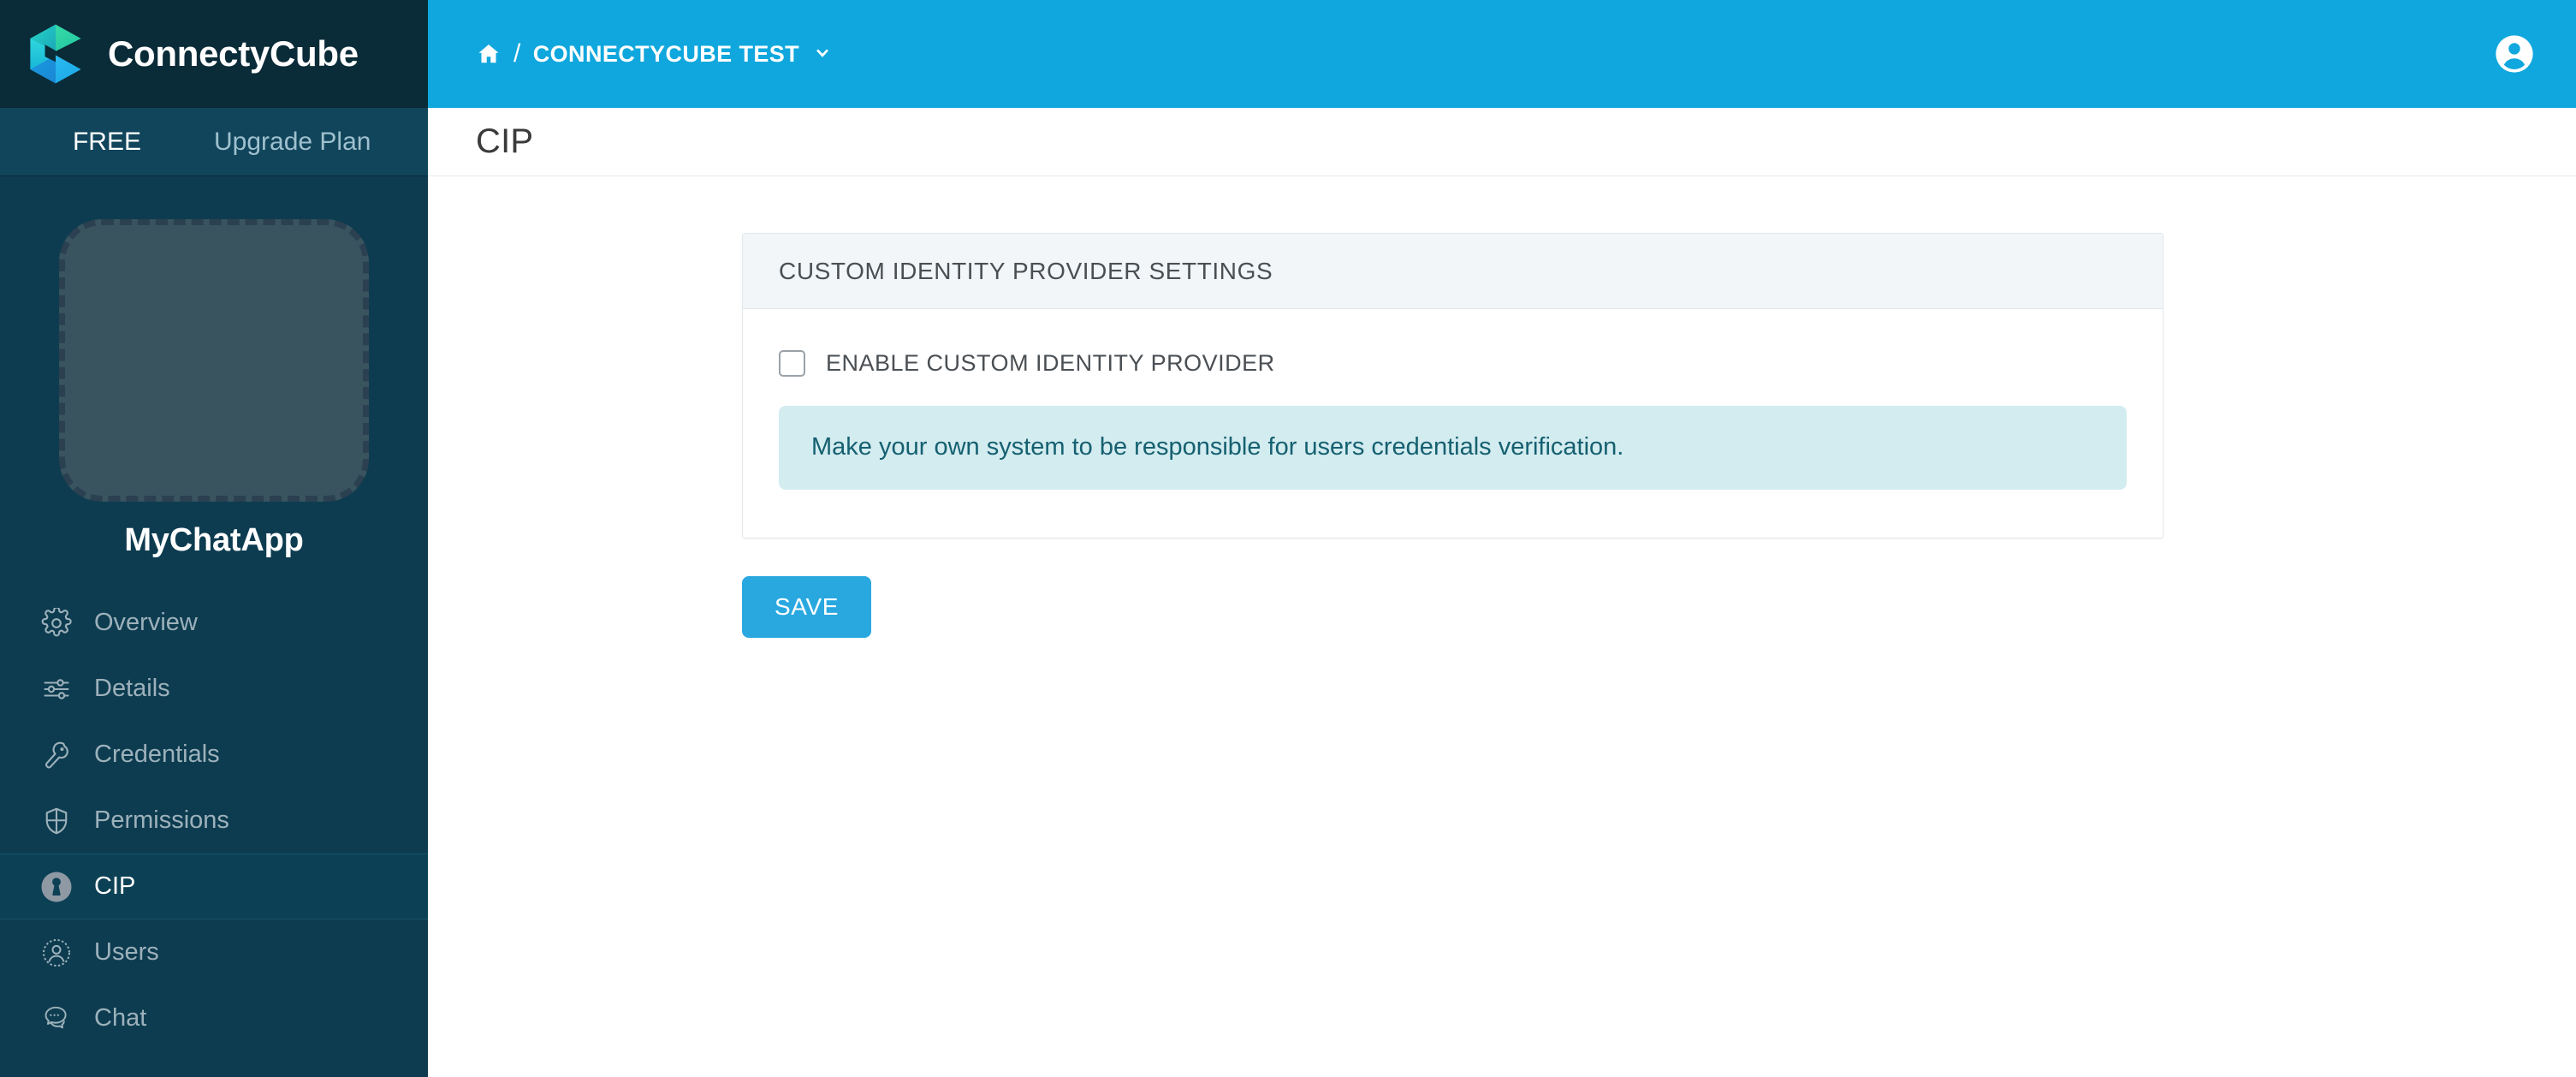  Describe the element at coordinates (214, 952) in the screenshot. I see `sidebar-item-users: Users` at that location.